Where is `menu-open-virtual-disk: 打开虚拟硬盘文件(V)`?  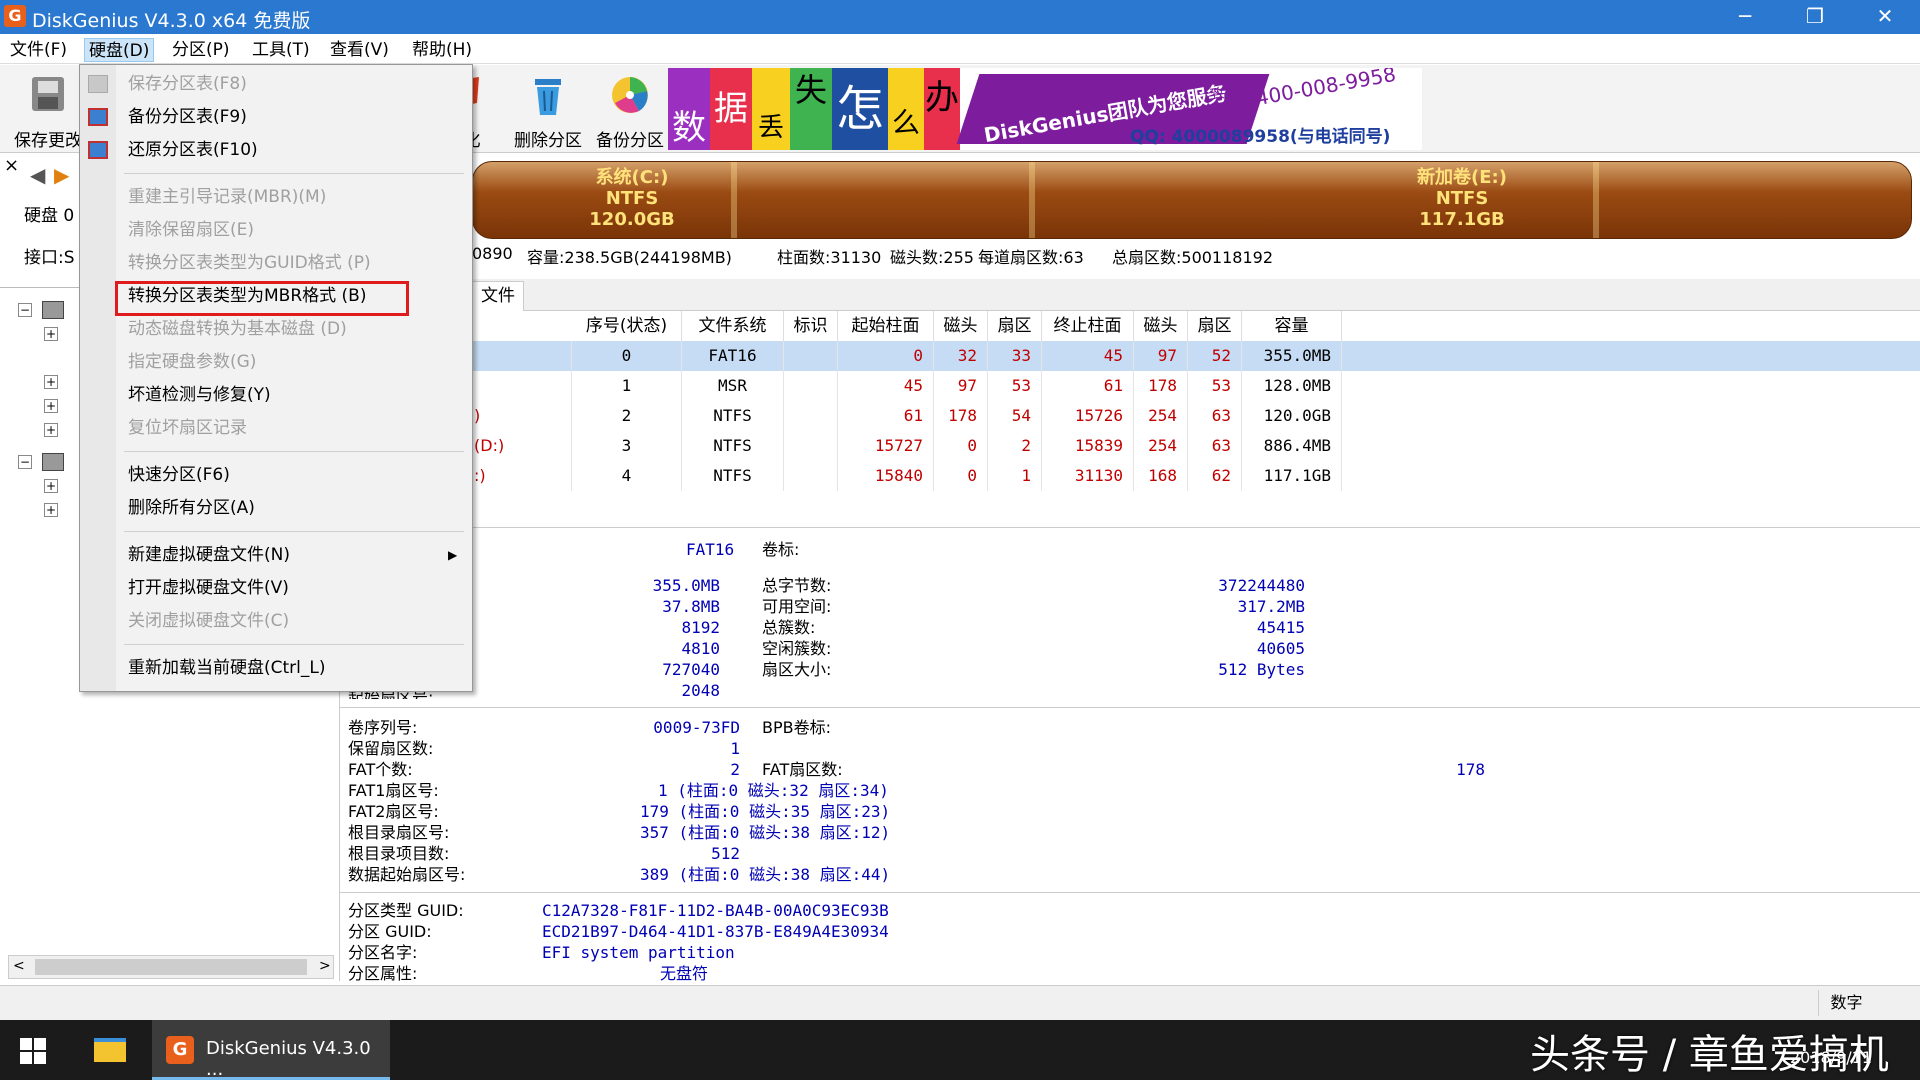 menu-open-virtual-disk: 打开虚拟硬盘文件(V) is located at coordinates (276, 588).